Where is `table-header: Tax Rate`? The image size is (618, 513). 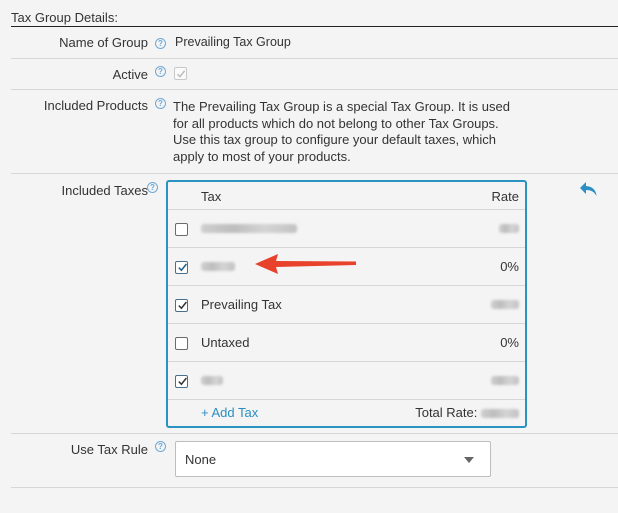 table-header: Tax Rate is located at coordinates (346, 196).